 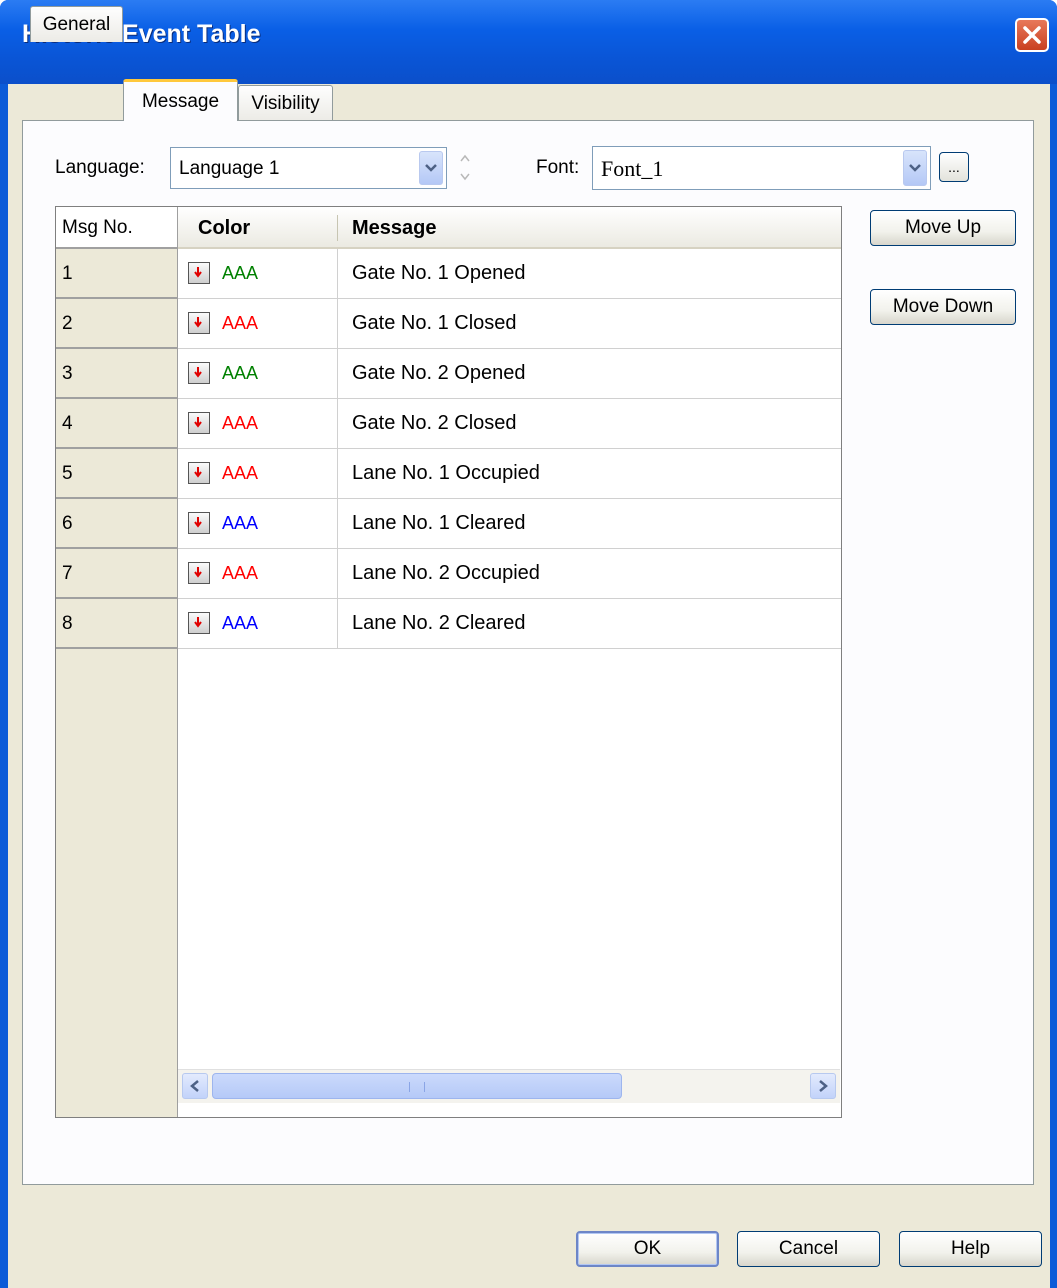 I want to click on table-row: 7 AAA Lane No. 2 Occupied, so click(x=448, y=574).